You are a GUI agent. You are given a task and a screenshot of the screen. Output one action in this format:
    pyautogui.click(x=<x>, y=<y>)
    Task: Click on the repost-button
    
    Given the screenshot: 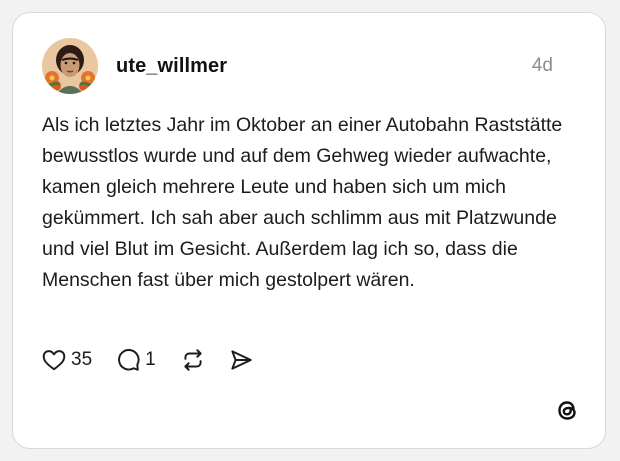 What is the action you would take?
    pyautogui.click(x=193, y=360)
    